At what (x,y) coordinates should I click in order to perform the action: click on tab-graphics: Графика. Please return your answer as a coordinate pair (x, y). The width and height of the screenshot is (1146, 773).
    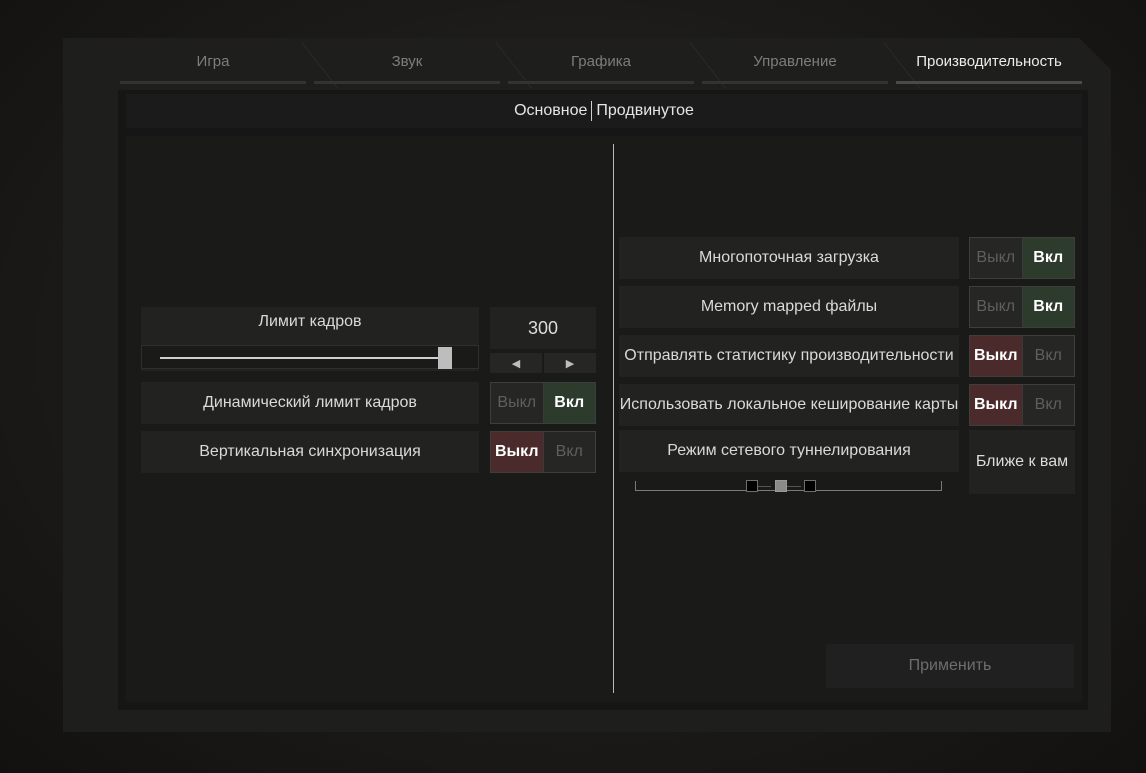
    Looking at the image, I should click on (616, 63).